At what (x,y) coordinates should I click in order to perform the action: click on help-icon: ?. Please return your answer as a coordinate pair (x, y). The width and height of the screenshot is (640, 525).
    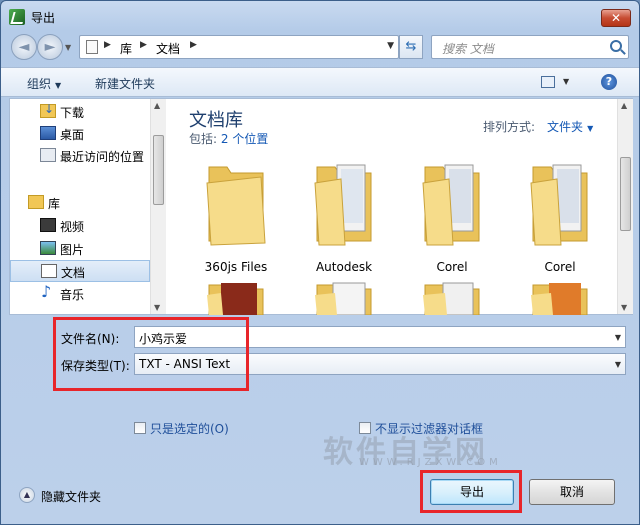
    Looking at the image, I should click on (609, 82).